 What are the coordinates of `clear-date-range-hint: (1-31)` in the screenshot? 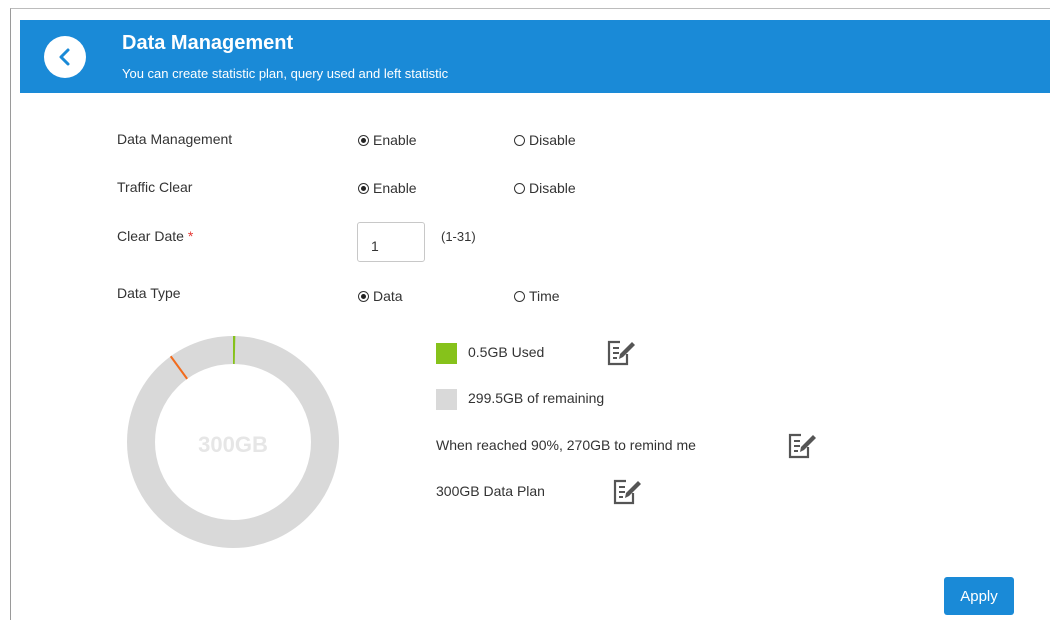 It's located at (458, 236).